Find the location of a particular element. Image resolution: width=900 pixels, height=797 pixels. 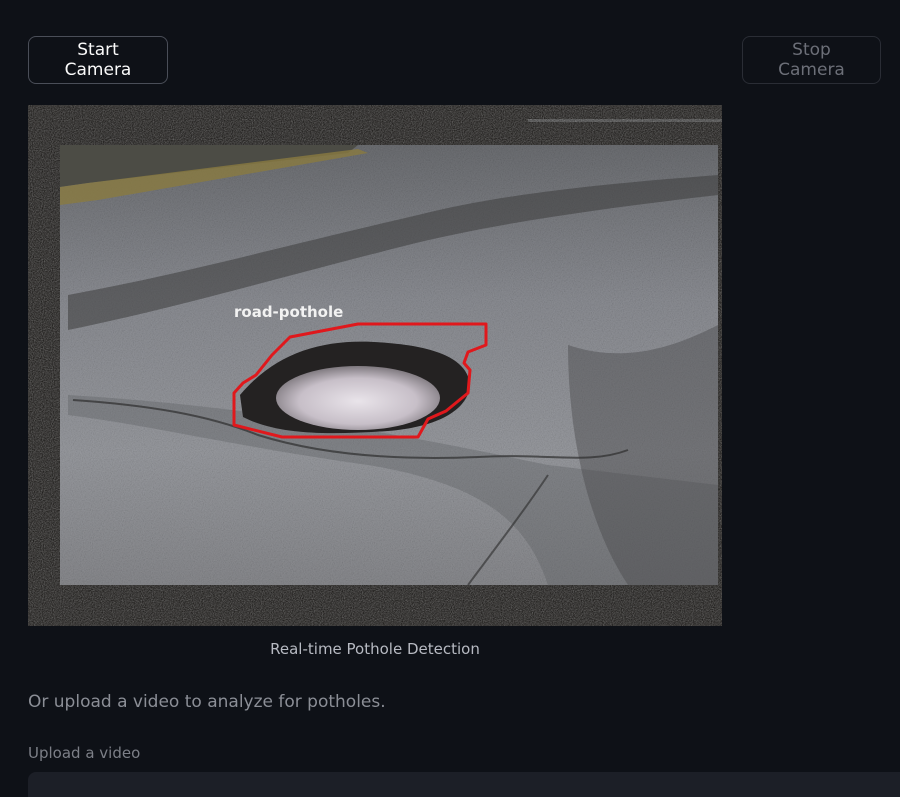

stop-camera-button: Stop Camera is located at coordinates (811, 60).